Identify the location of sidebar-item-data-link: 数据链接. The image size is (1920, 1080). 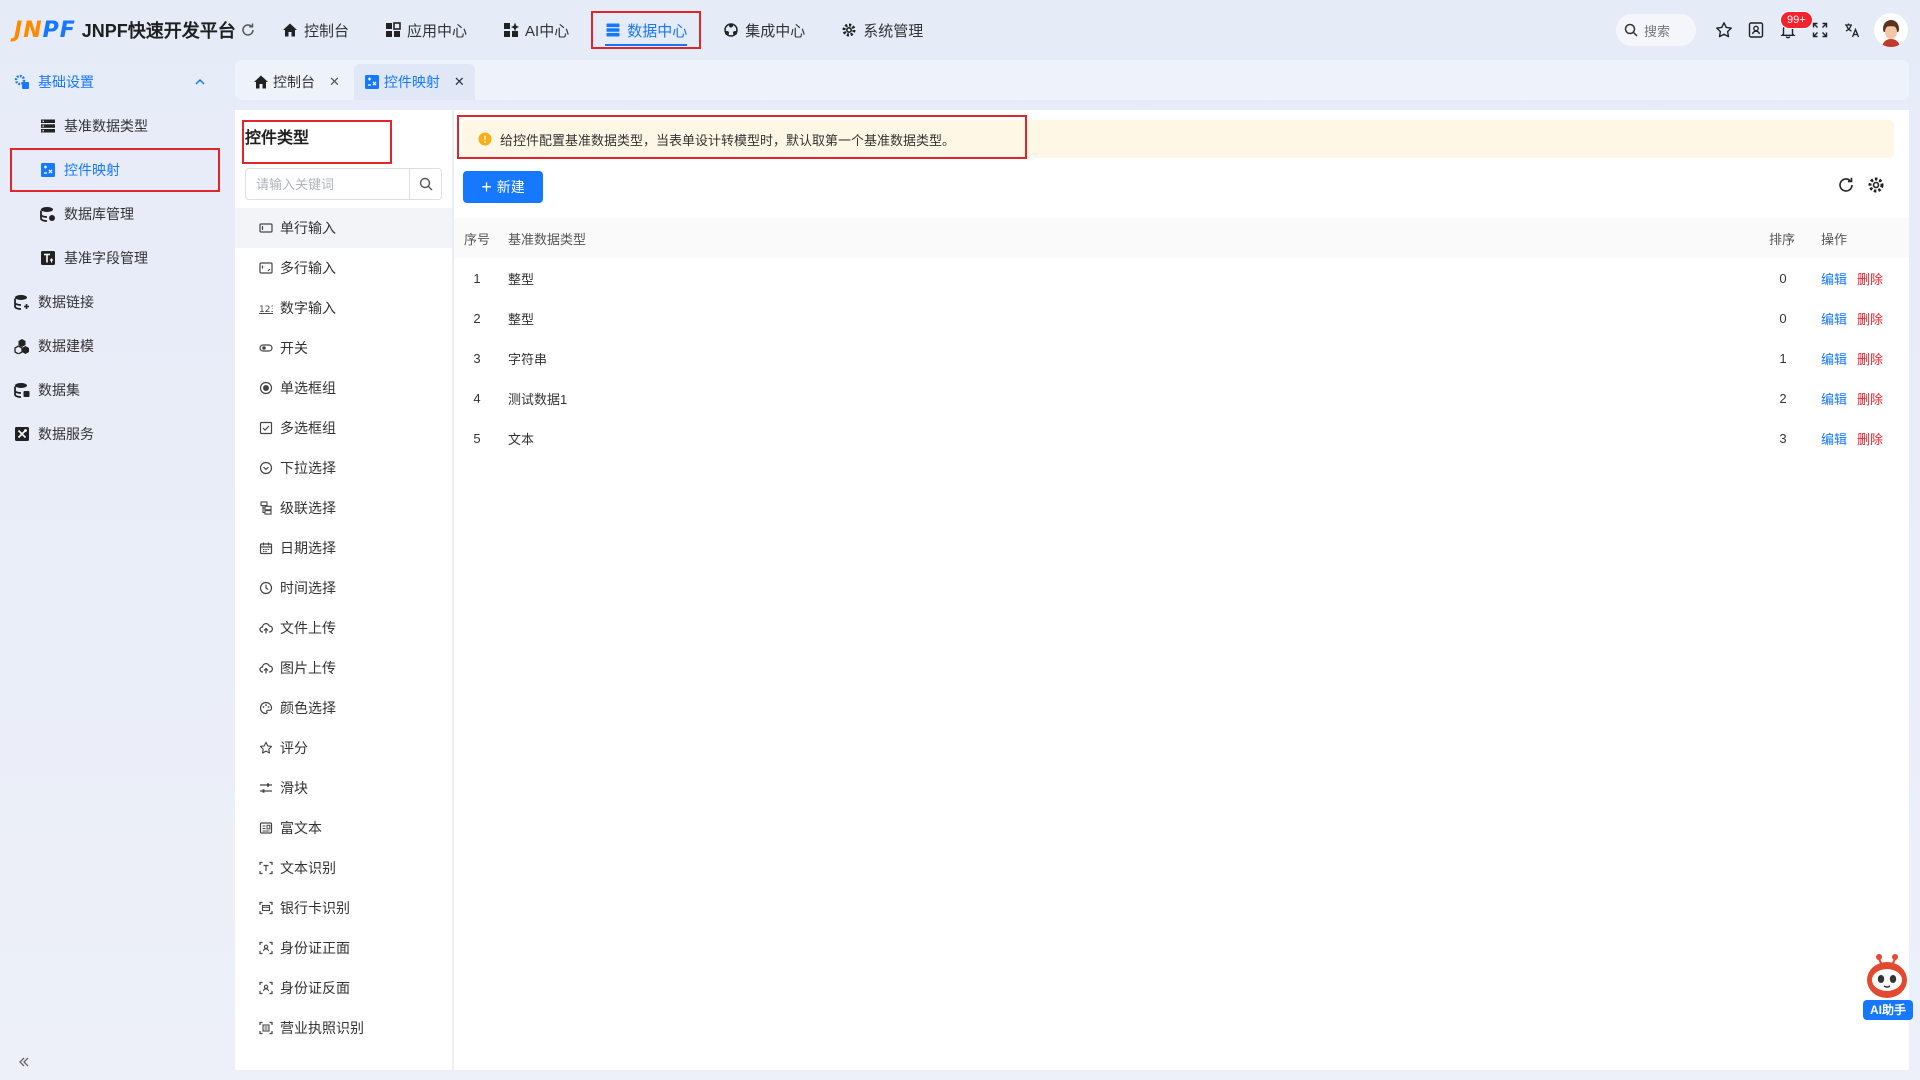
(114, 302).